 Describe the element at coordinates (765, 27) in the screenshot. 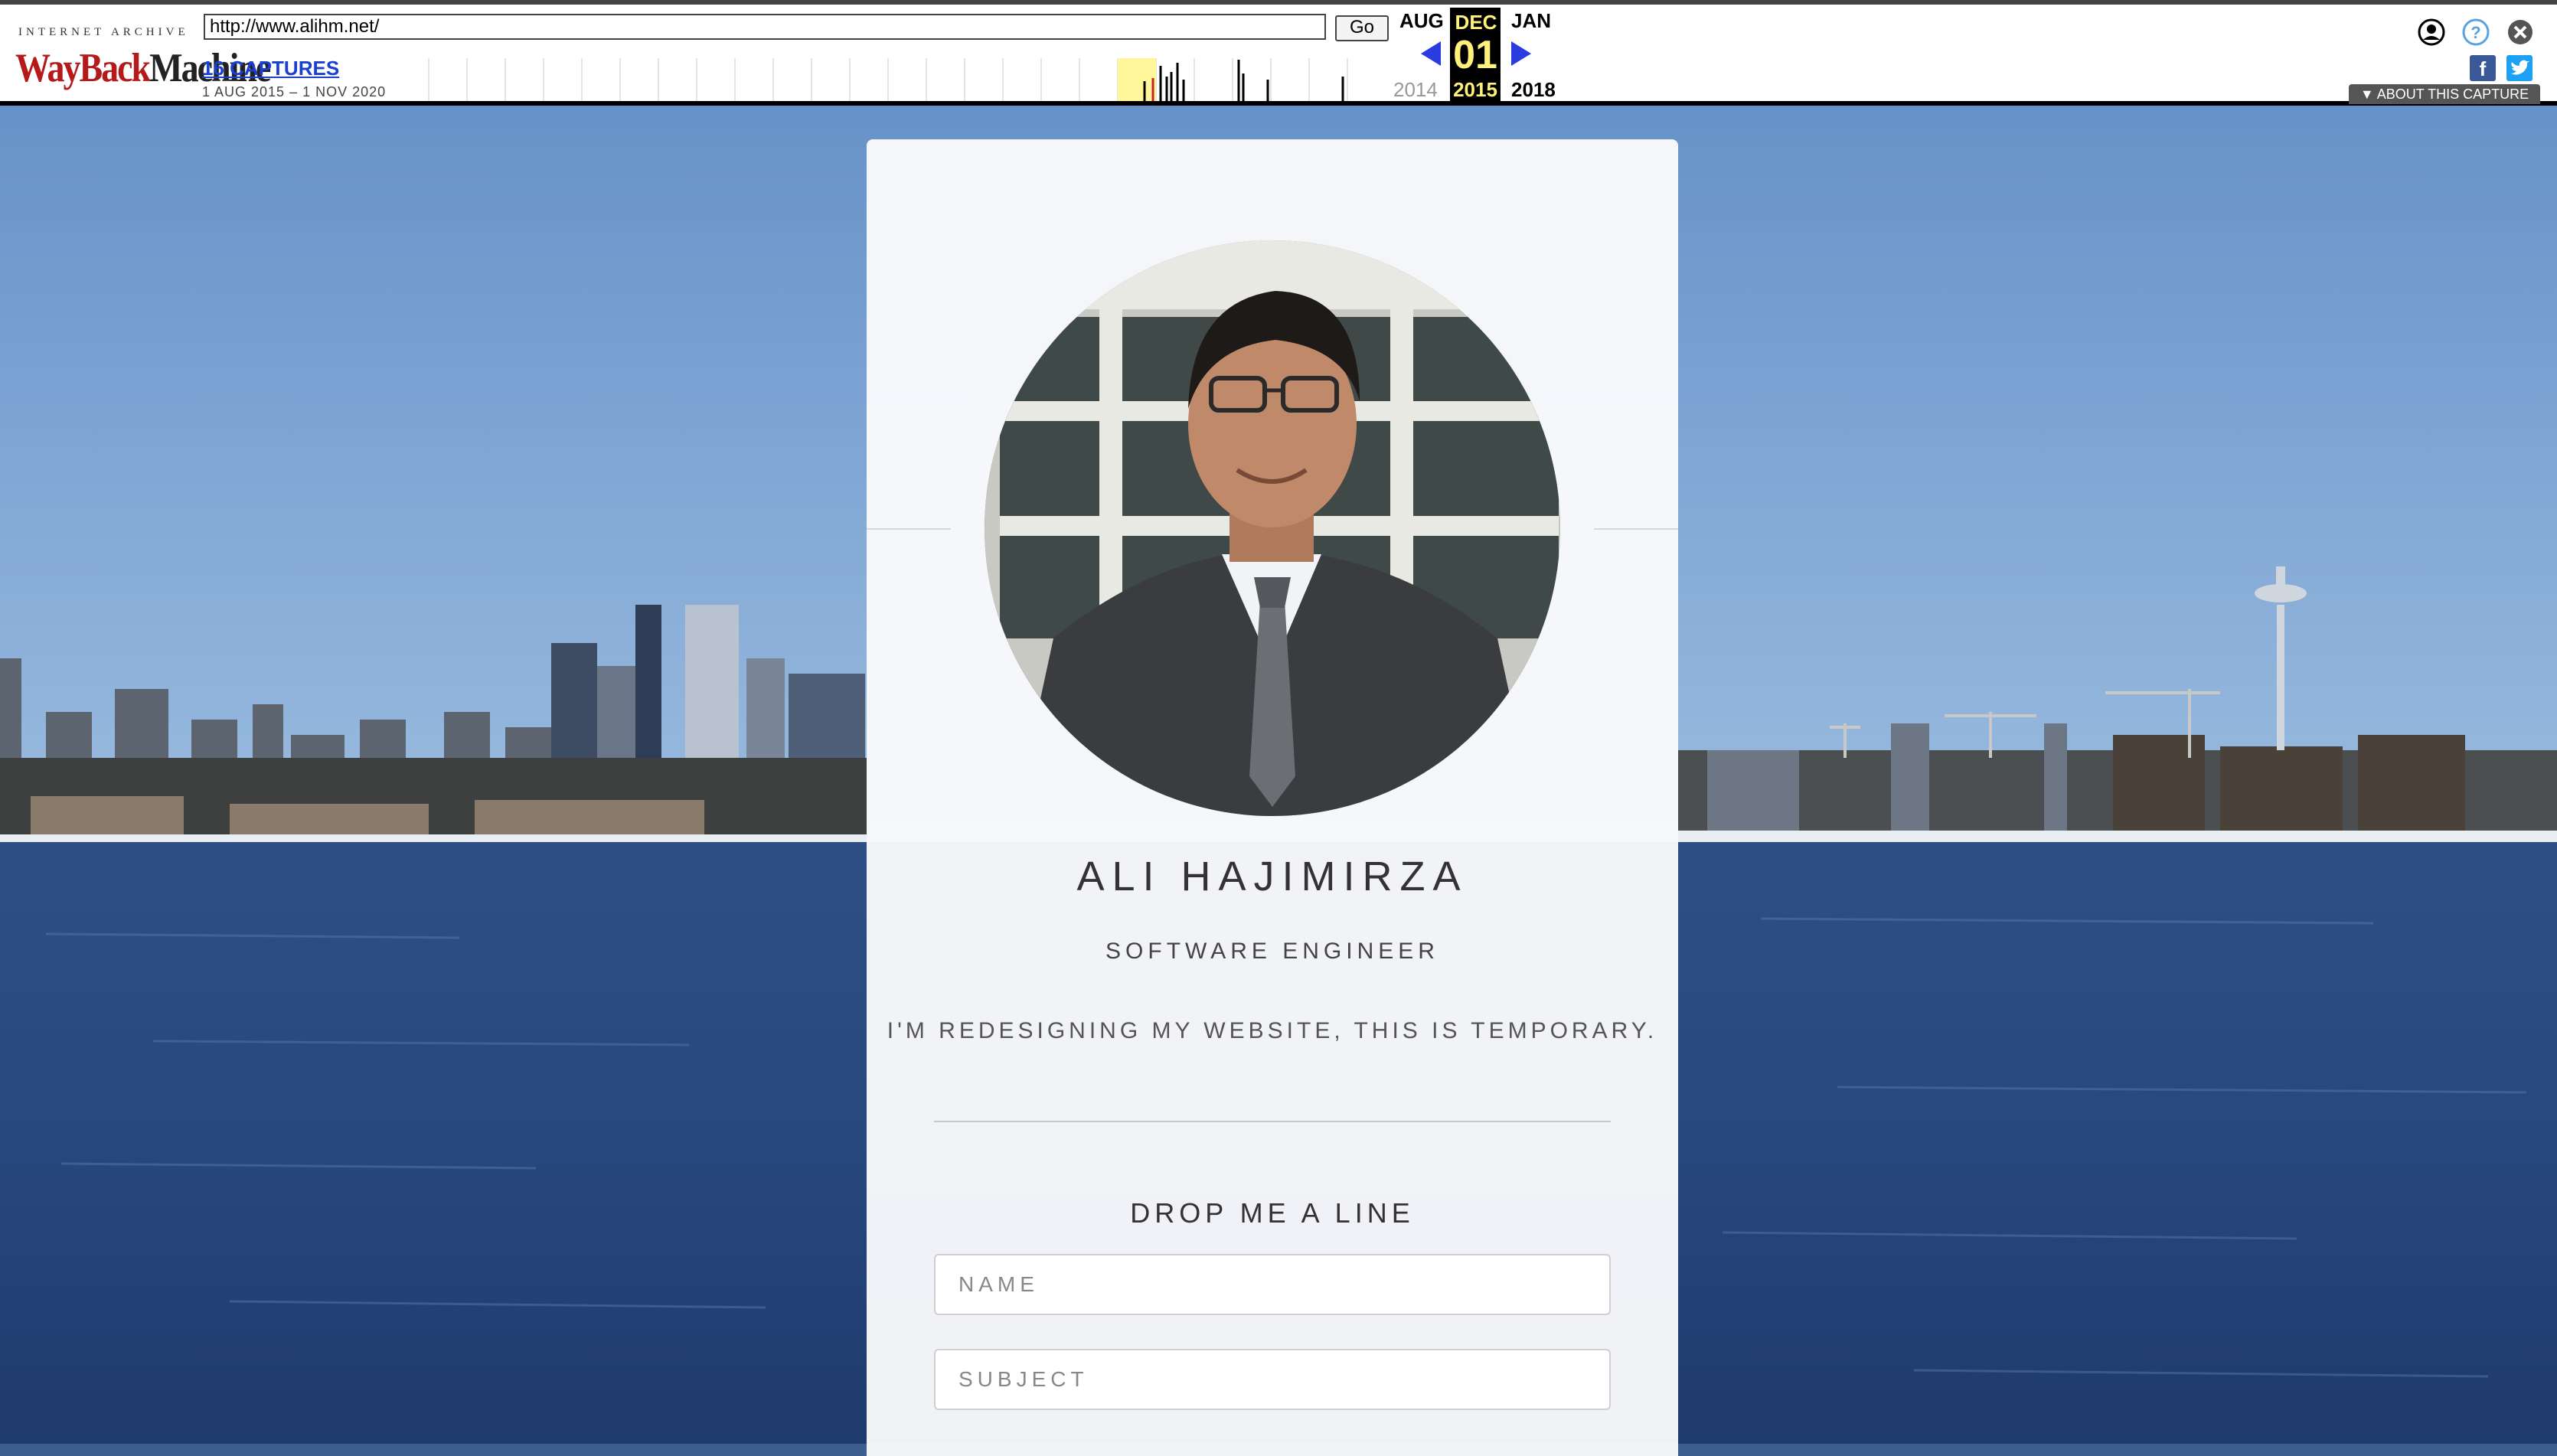

I see `wayback-url-input` at that location.